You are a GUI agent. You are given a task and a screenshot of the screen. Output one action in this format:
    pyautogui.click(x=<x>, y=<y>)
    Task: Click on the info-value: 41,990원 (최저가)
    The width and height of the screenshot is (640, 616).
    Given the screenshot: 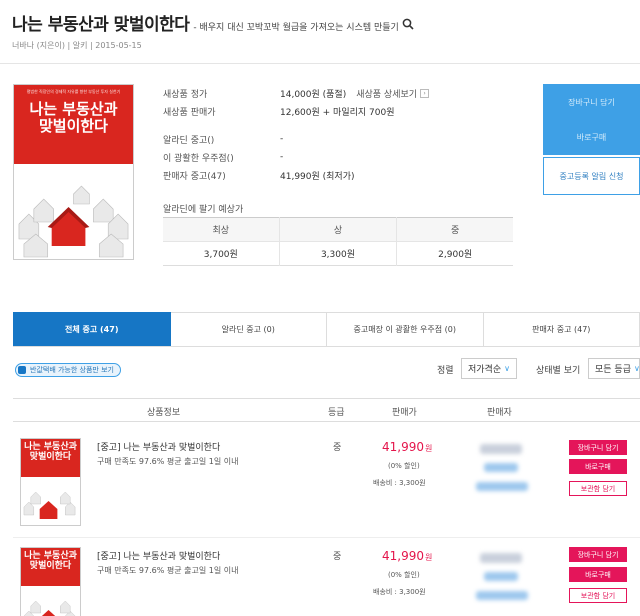 What is the action you would take?
    pyautogui.click(x=317, y=176)
    